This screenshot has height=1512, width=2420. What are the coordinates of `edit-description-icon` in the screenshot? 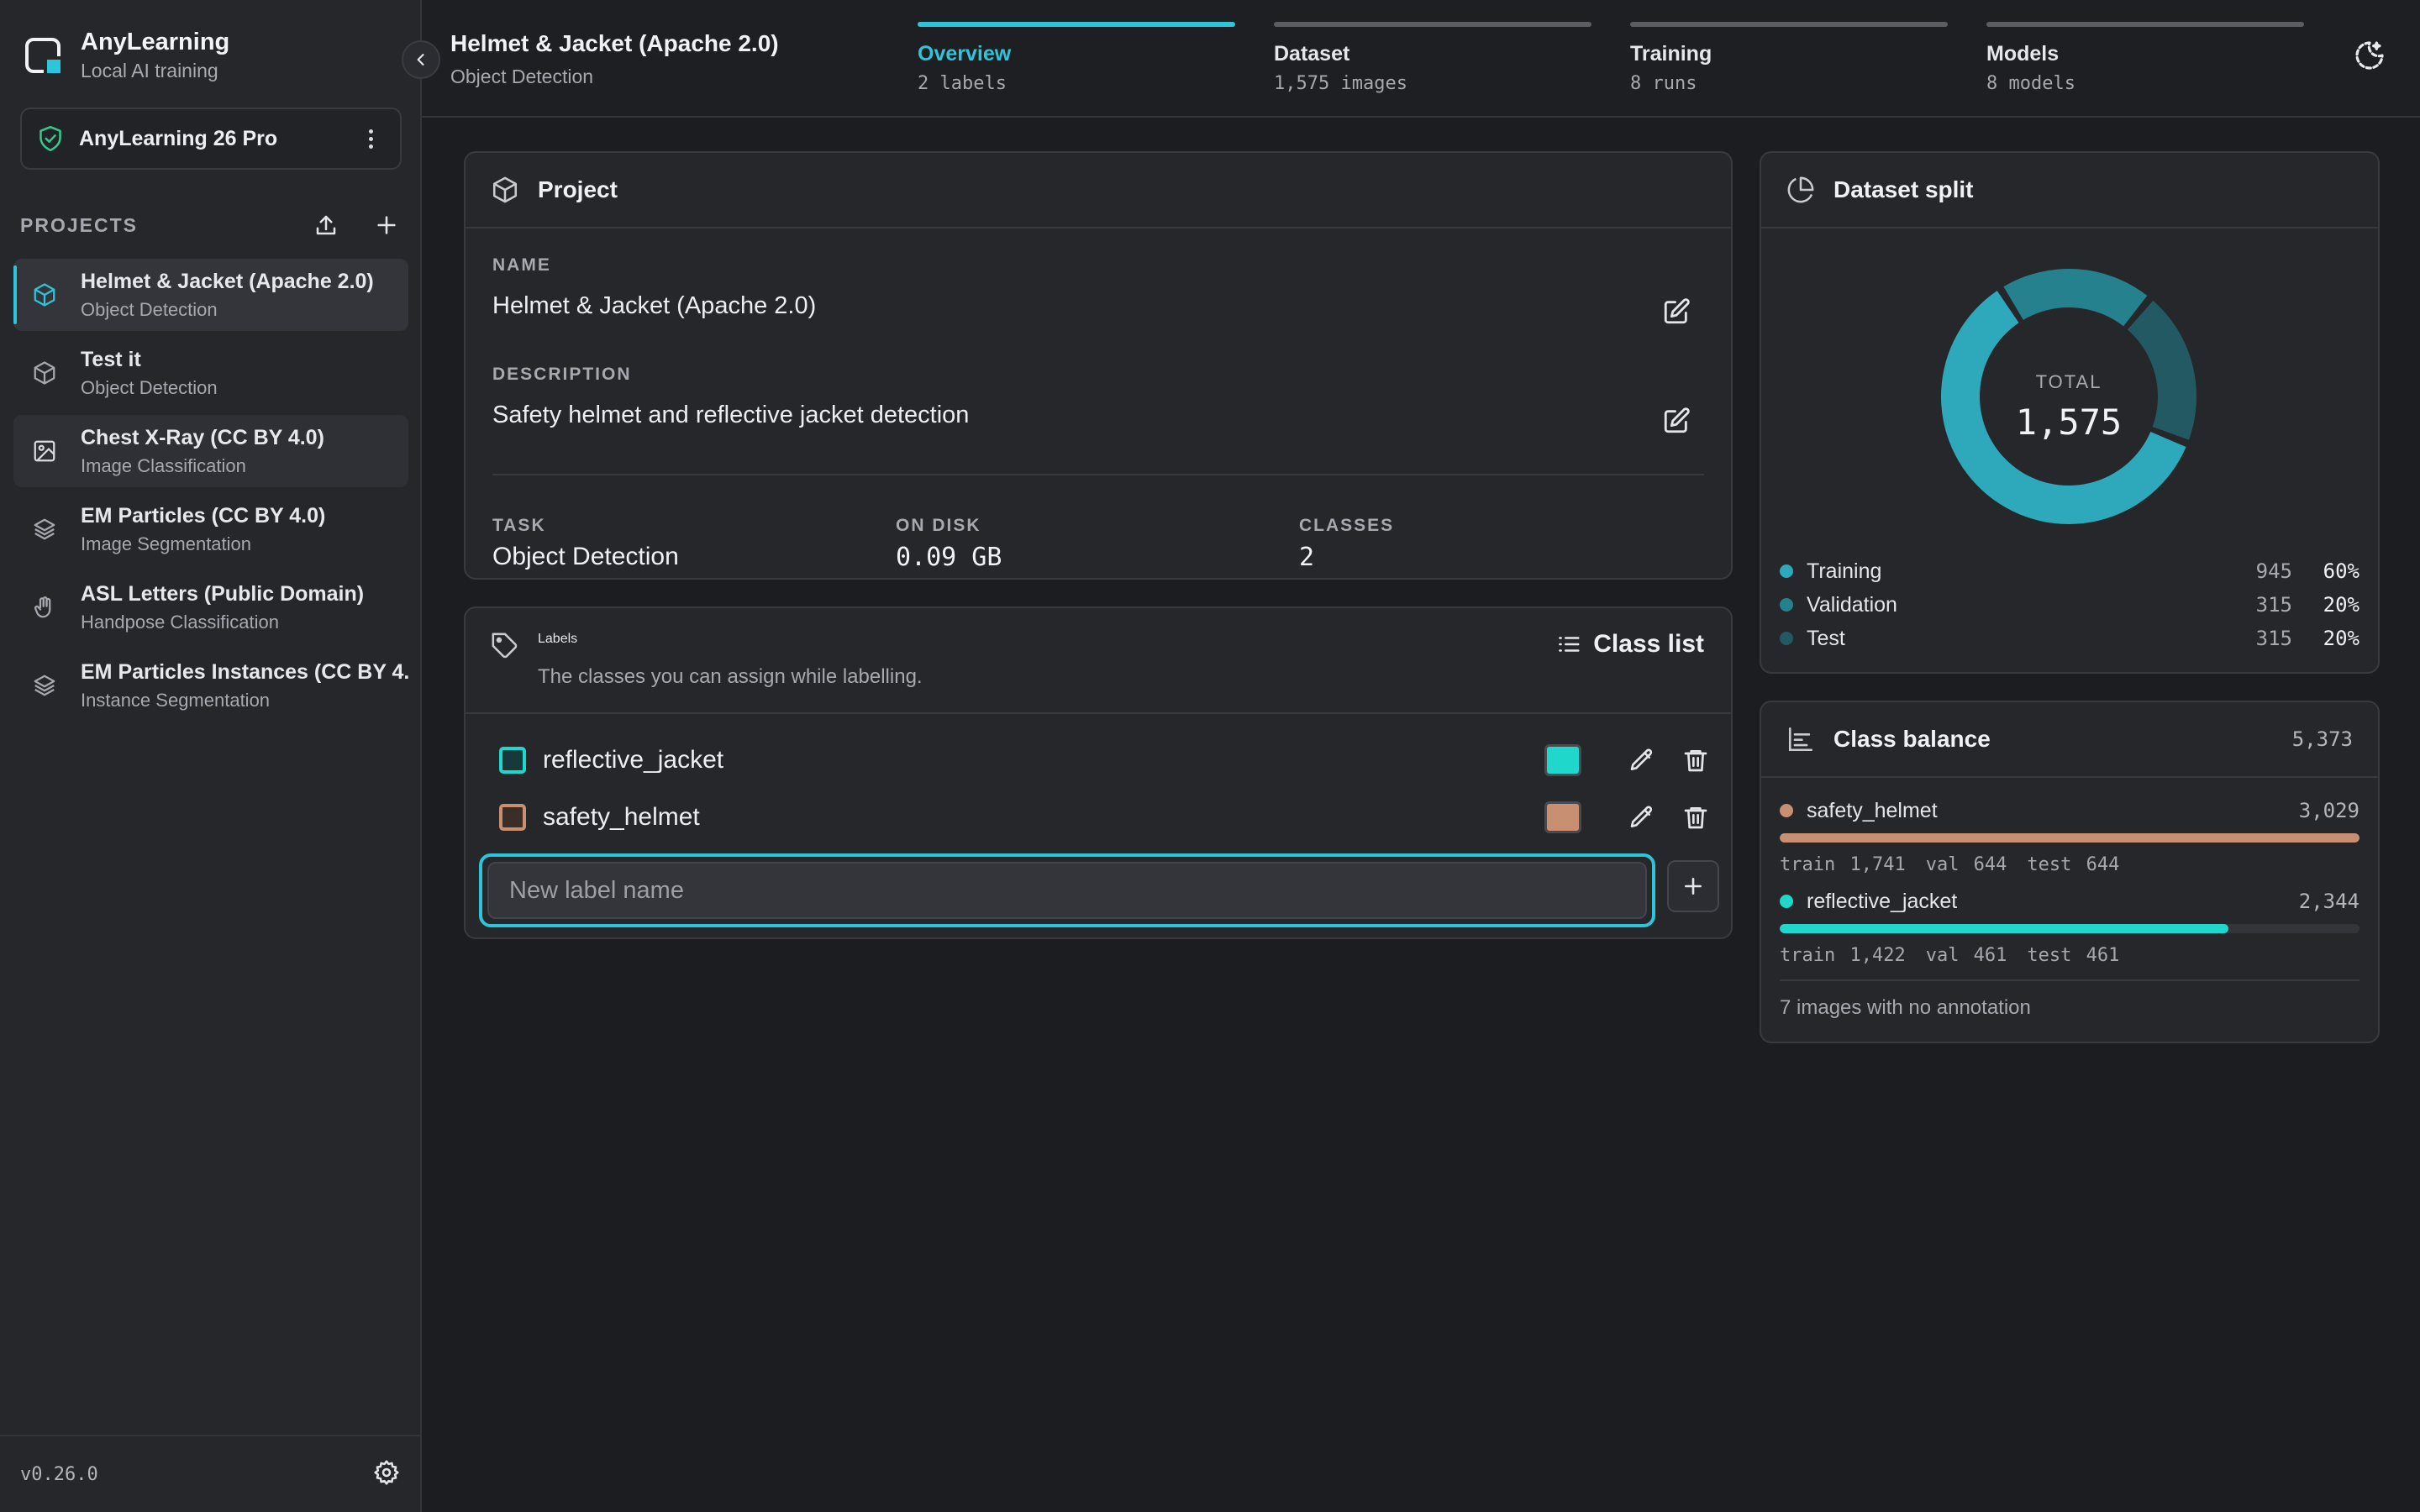 It's located at (1677, 421).